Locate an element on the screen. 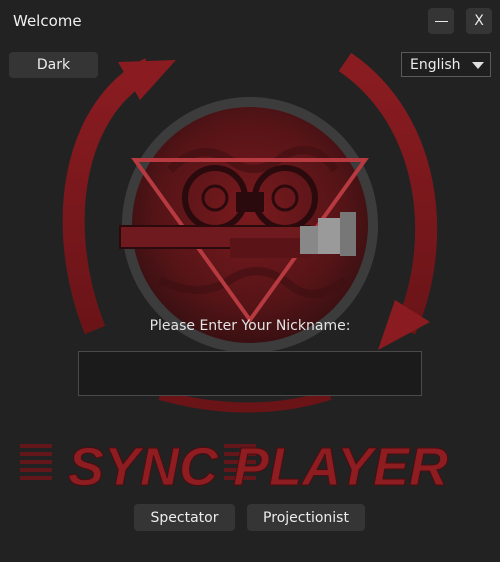 The height and width of the screenshot is (562, 500). language-selected-value: English is located at coordinates (435, 64).